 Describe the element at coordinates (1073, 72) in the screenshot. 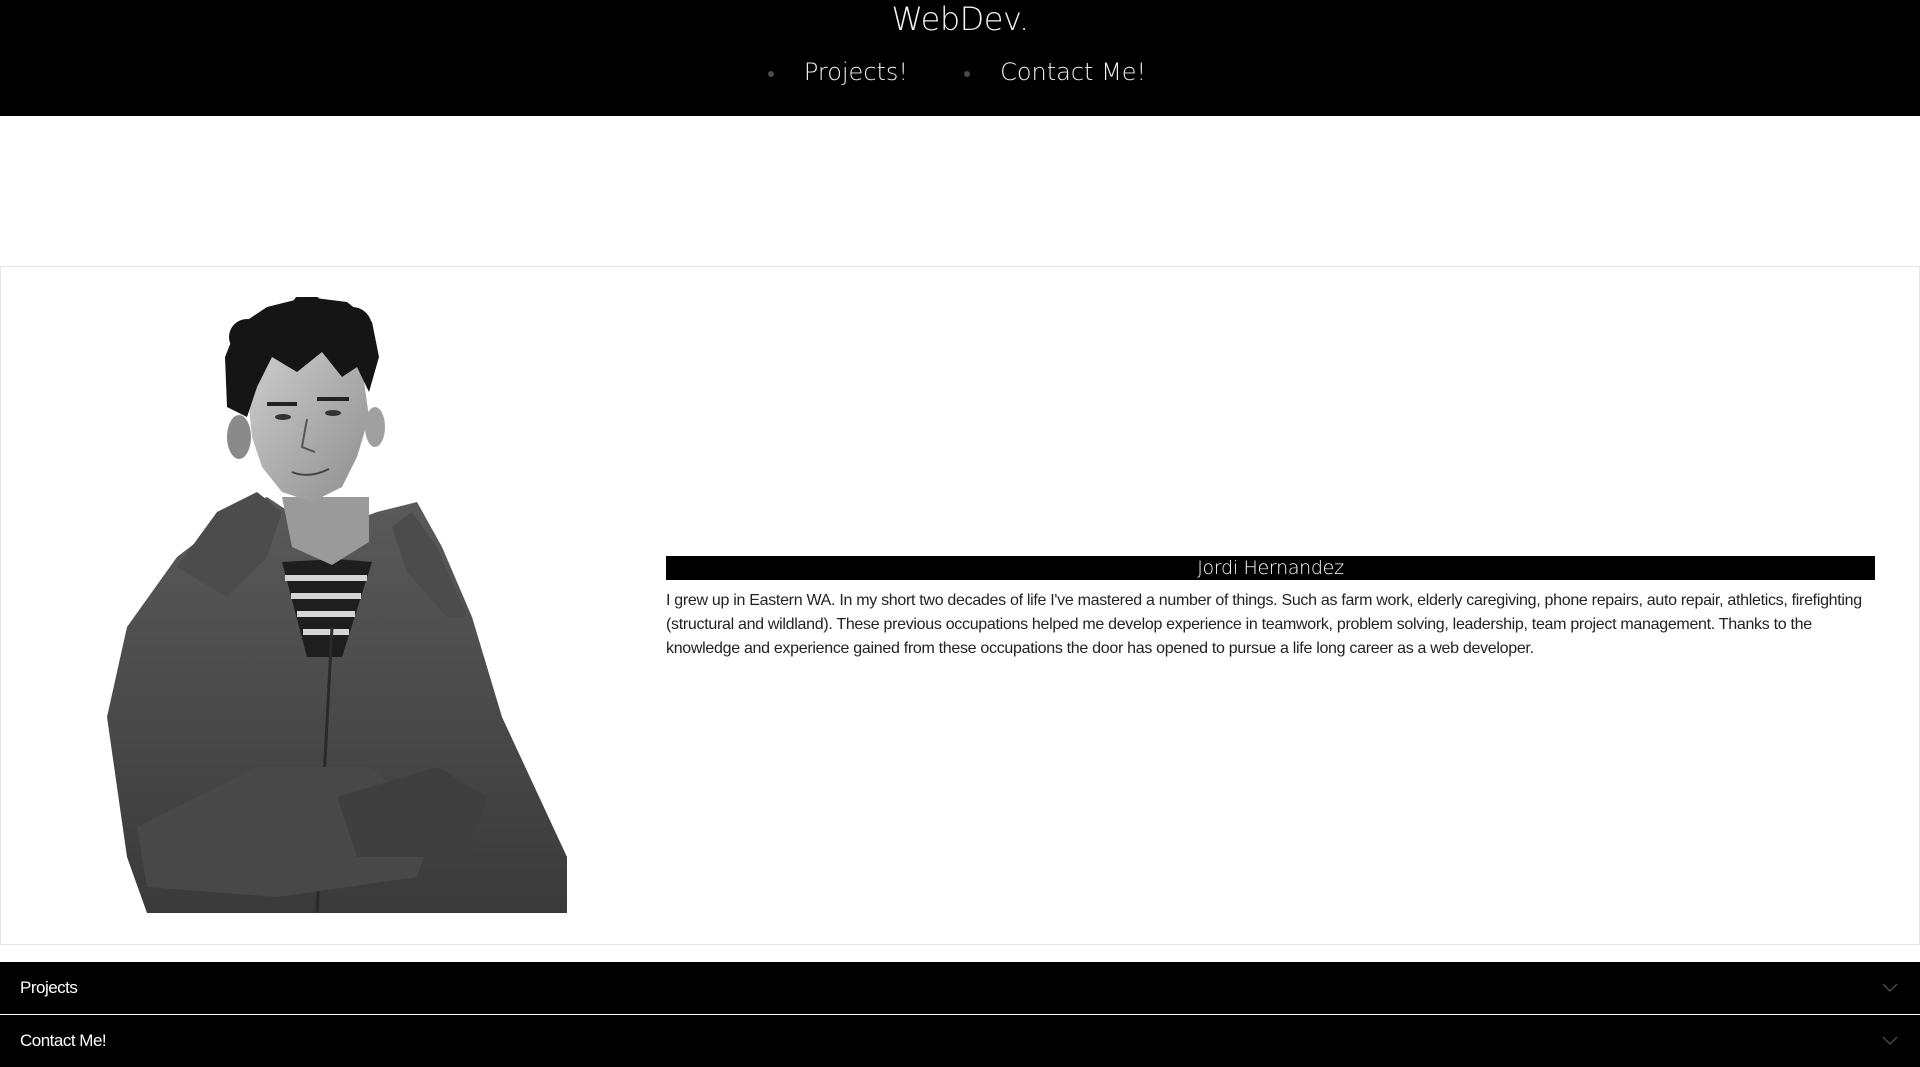

I see `nav-item-label: Contact Me!` at that location.